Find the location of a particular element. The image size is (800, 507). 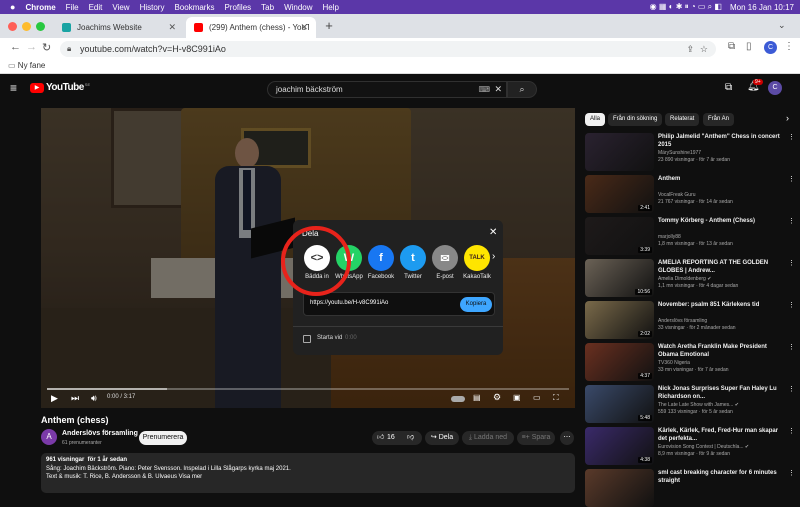

share-link: https://youtu.be/H-v8C991iAo is located at coordinates (349, 303).